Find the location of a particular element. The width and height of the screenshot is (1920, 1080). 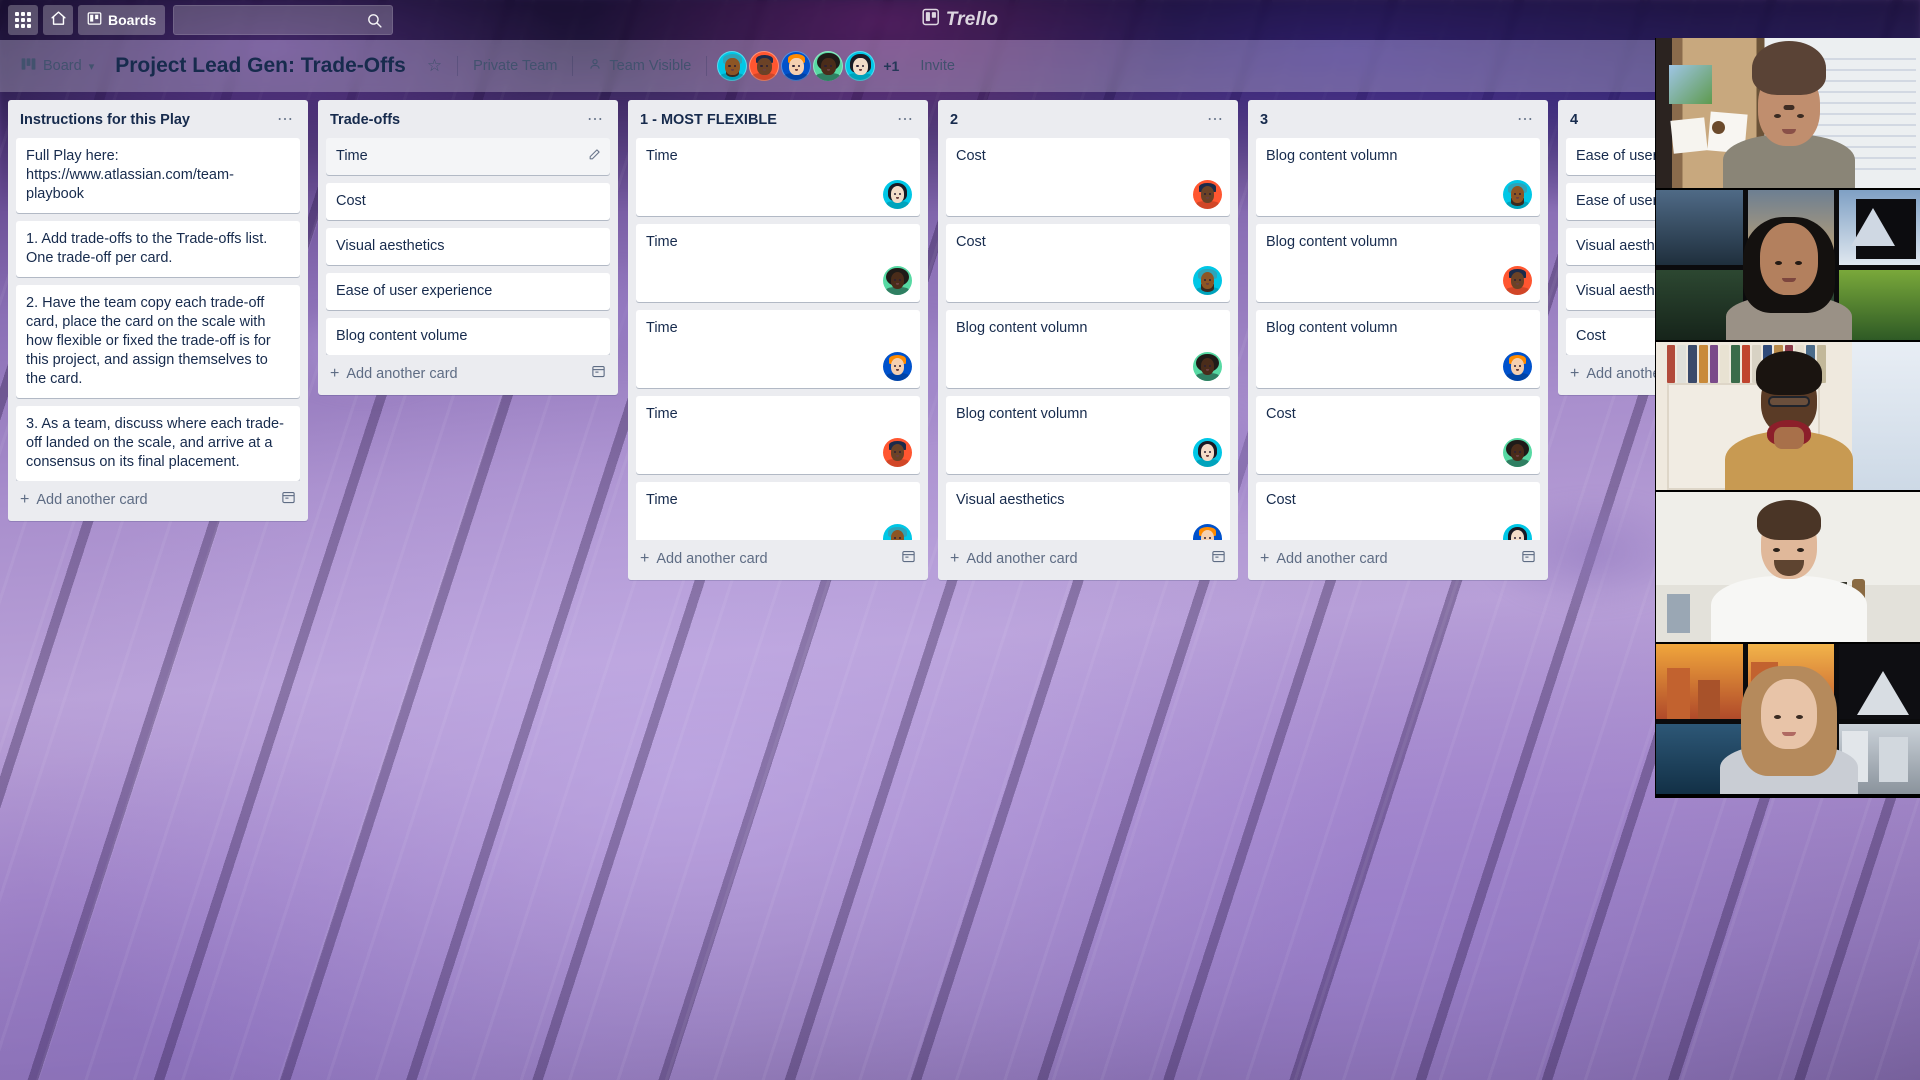

search-icon is located at coordinates (374, 23).